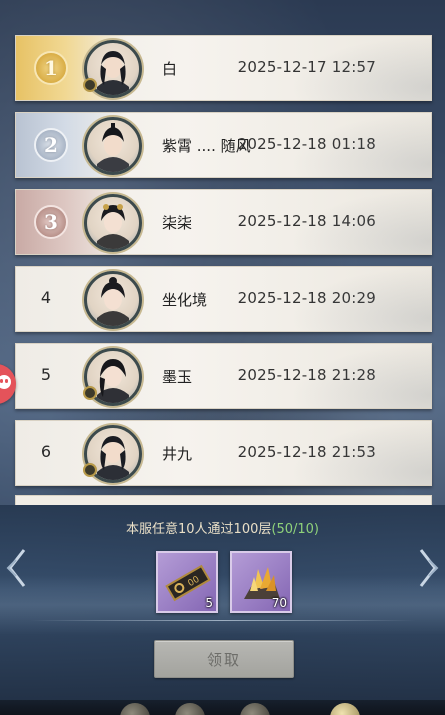 This screenshot has width=445, height=715. I want to click on reward-item-ticket: 00 5, so click(187, 582).